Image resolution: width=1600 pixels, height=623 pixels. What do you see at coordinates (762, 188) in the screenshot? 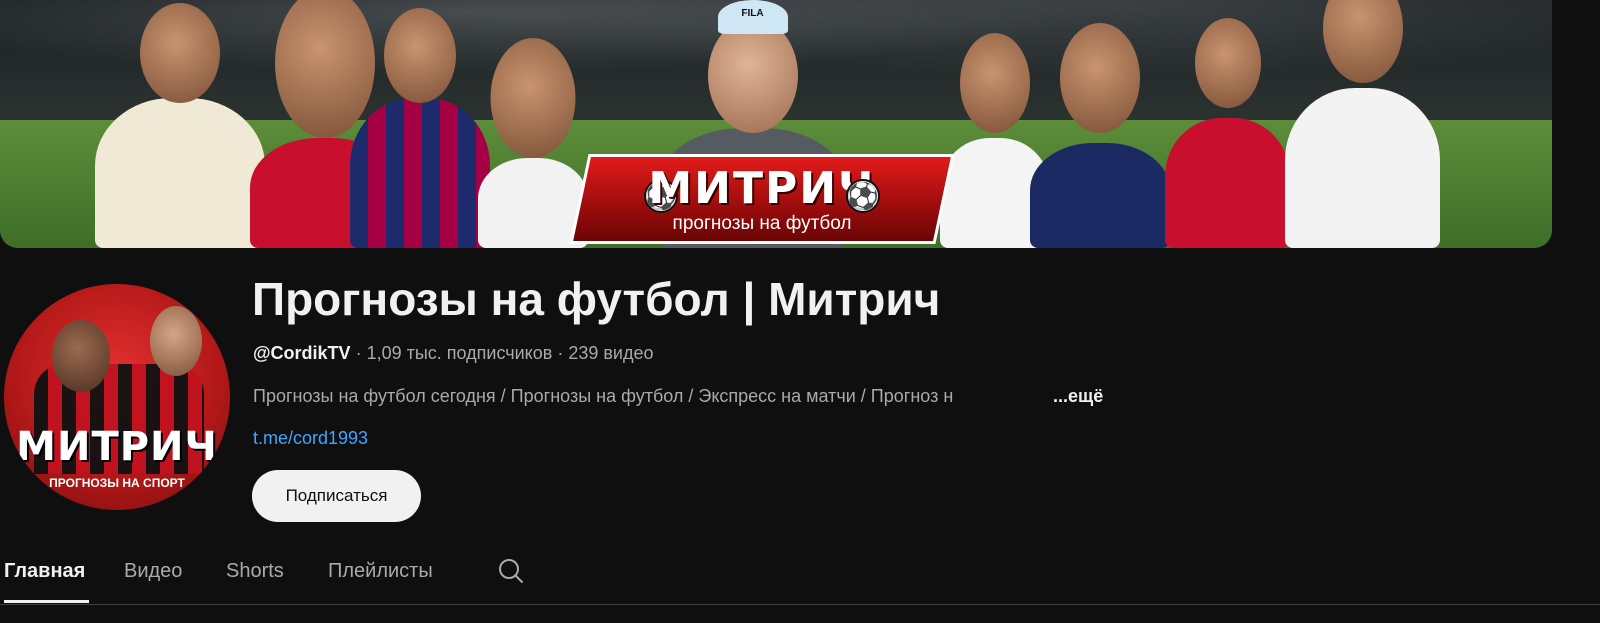
I see `banner-logo-title: МИТРИЧ` at bounding box center [762, 188].